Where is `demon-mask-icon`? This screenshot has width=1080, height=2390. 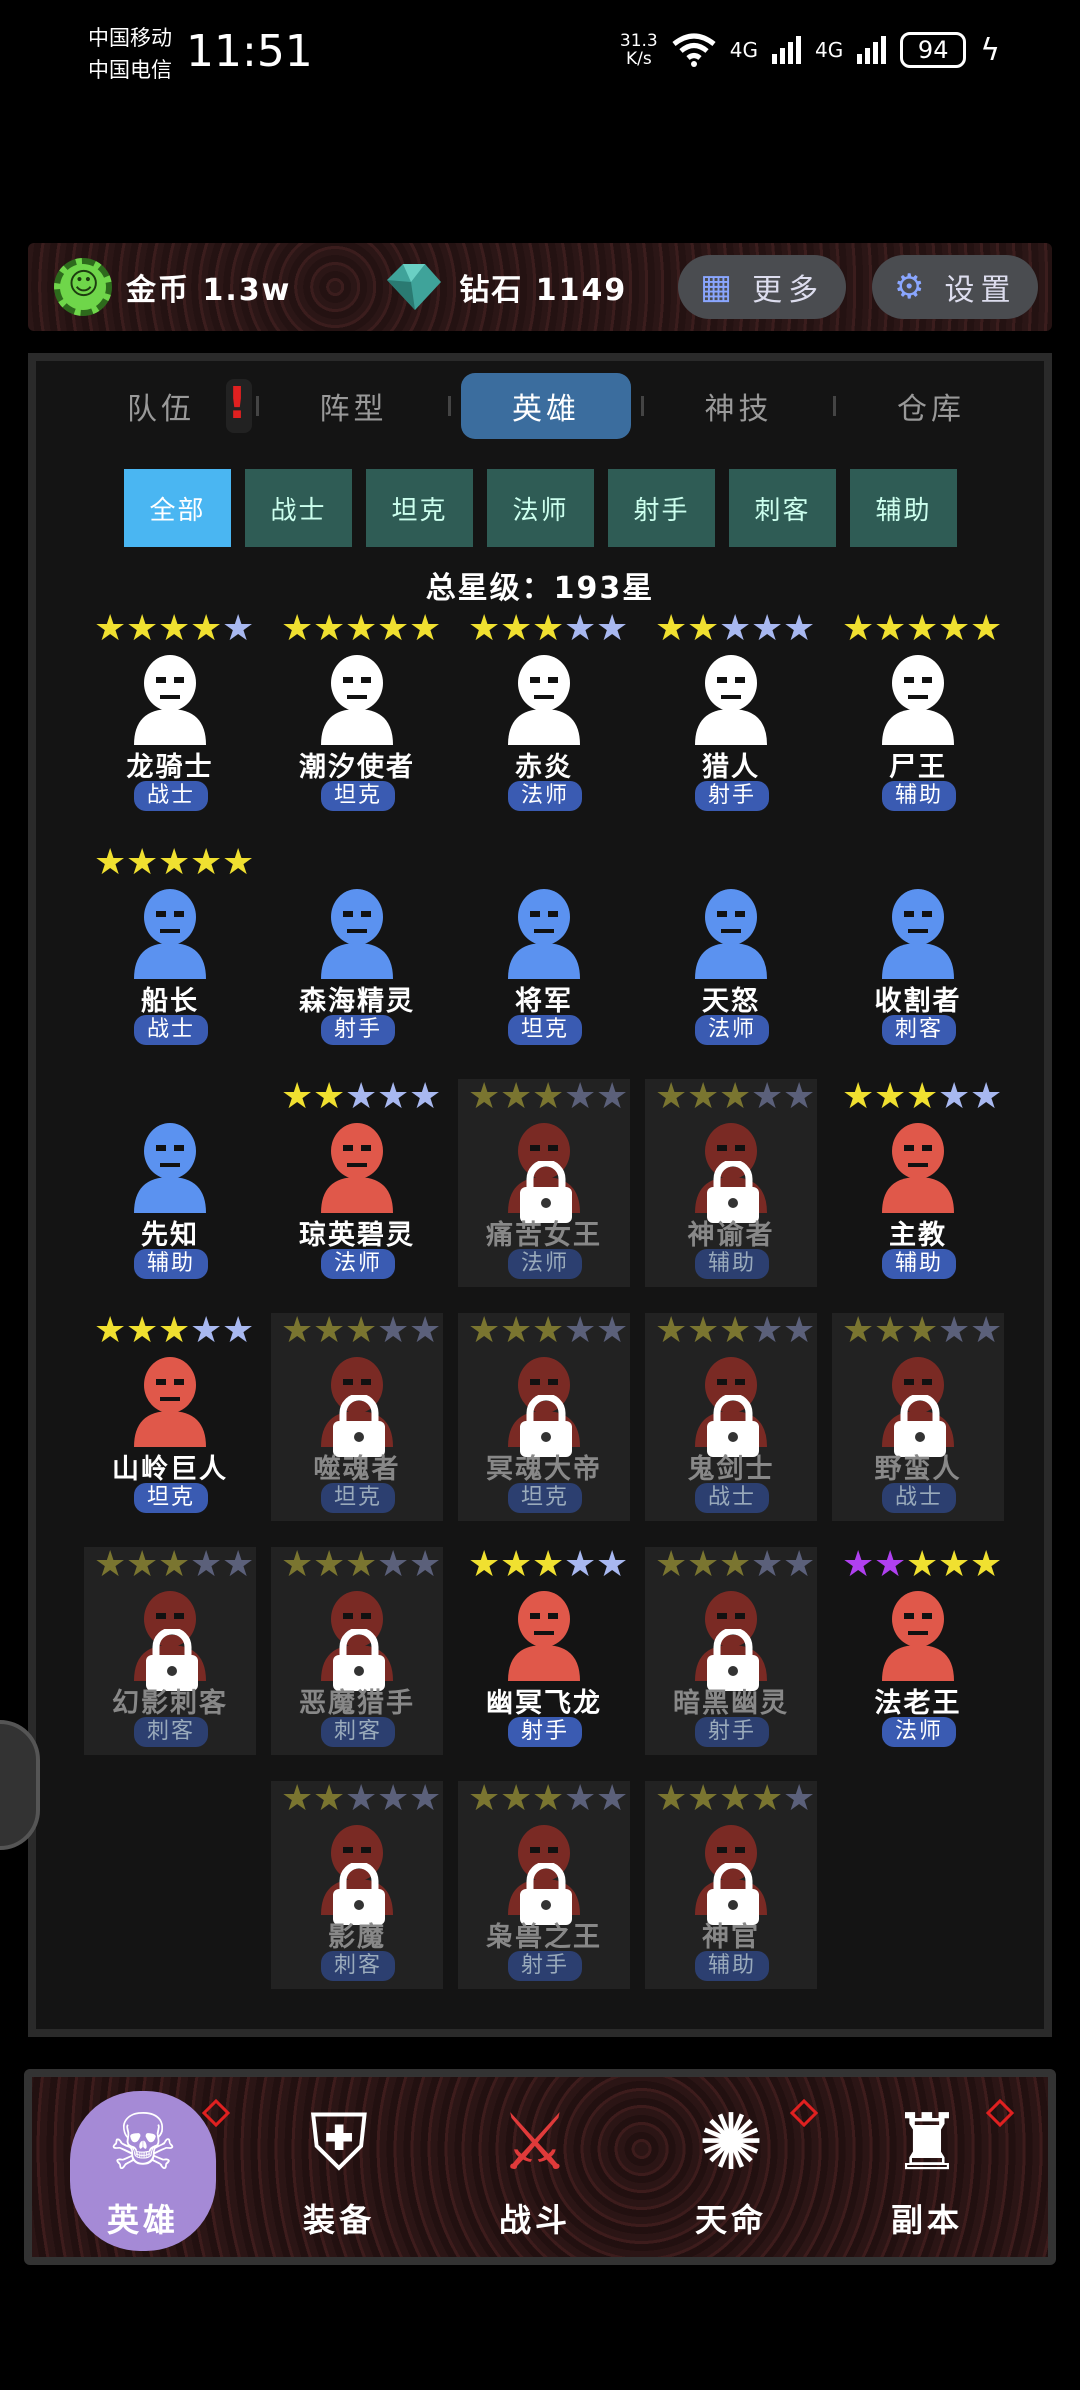 demon-mask-icon is located at coordinates (544, 700).